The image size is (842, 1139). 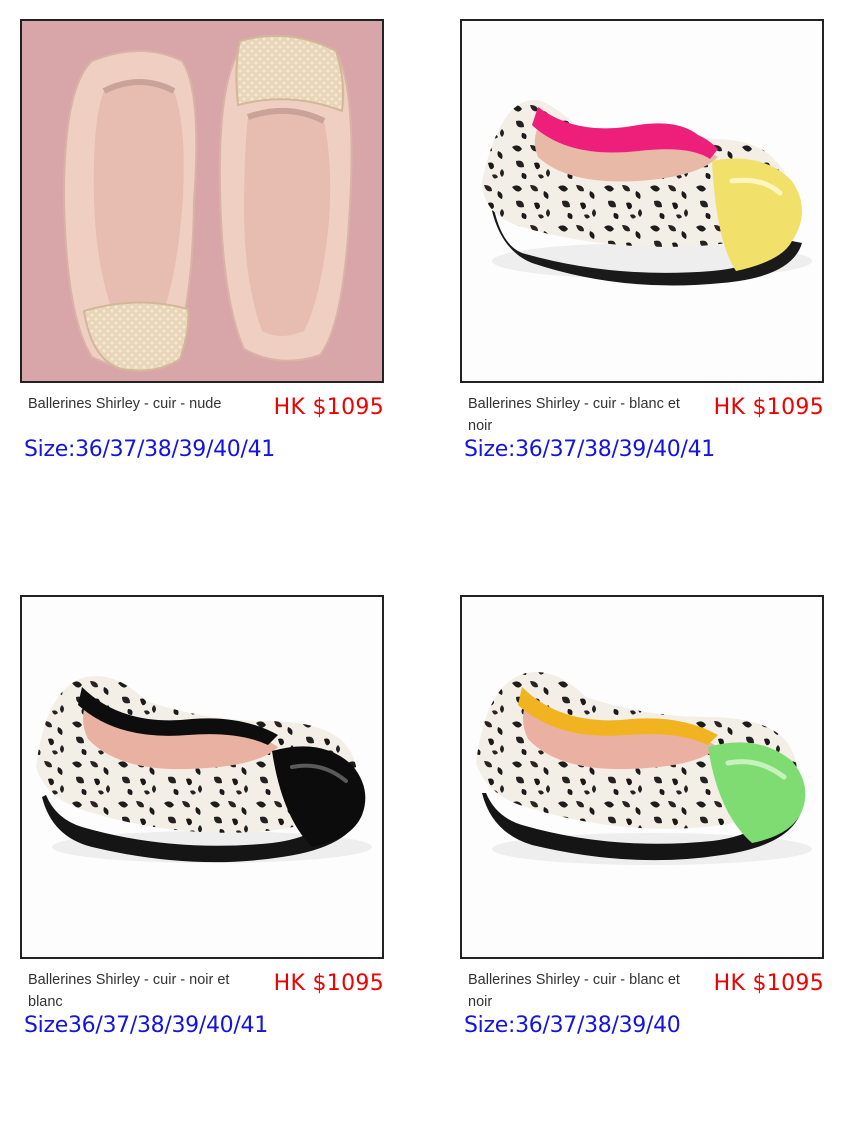 I want to click on leopard-flat-green-toe-image, so click(x=642, y=777).